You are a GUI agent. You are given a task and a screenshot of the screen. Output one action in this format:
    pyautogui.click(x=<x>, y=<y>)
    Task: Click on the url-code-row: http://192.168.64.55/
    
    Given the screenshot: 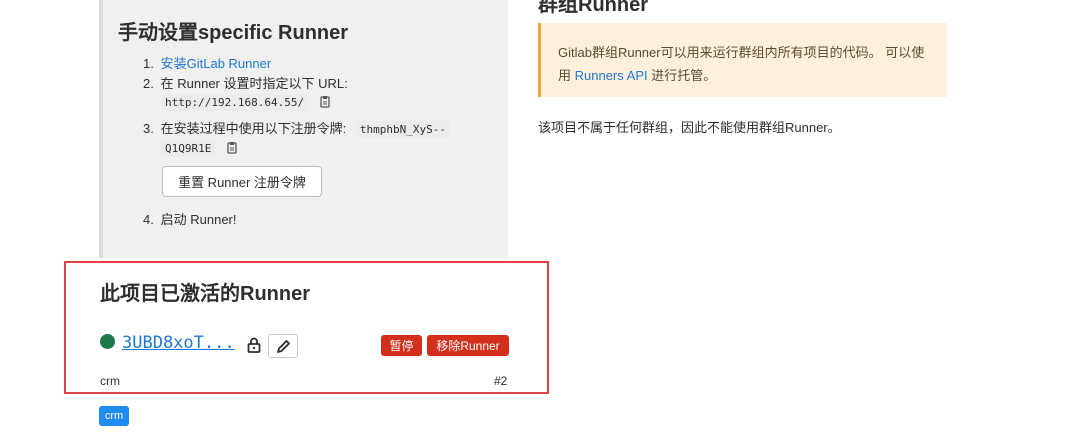 What is the action you would take?
    pyautogui.click(x=246, y=102)
    